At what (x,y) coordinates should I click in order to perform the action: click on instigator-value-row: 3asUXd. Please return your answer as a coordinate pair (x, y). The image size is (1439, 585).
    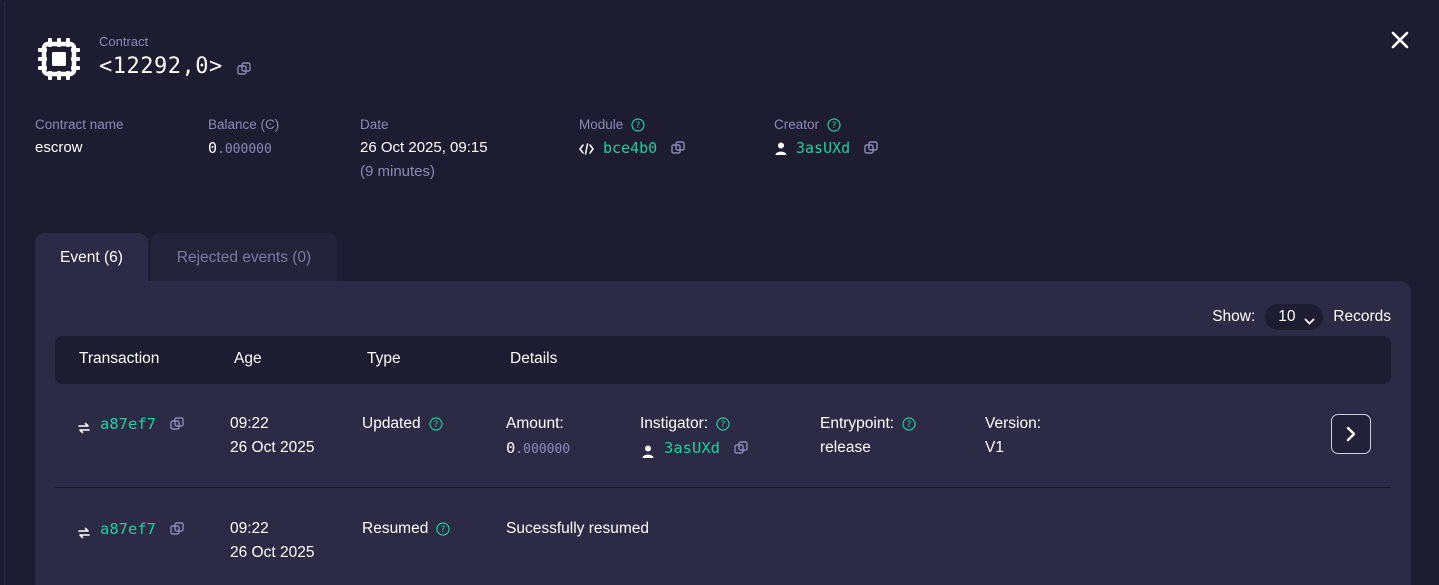
    Looking at the image, I should click on (695, 448).